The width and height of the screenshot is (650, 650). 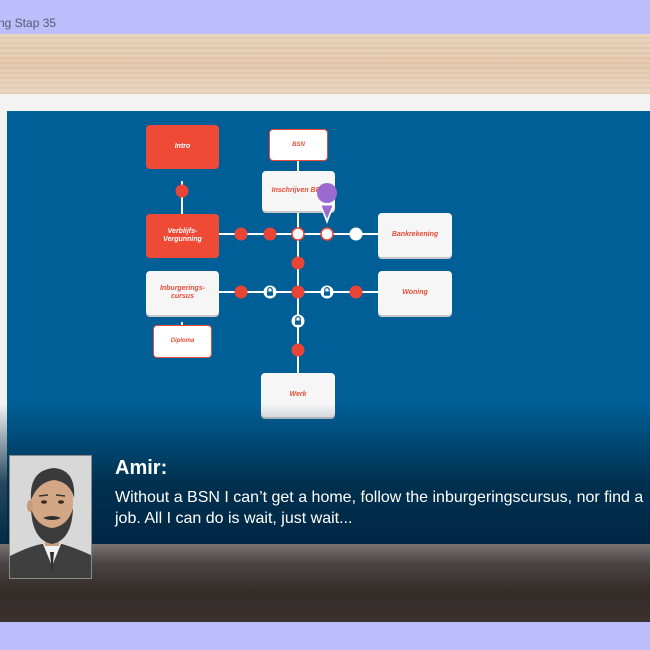 What do you see at coordinates (298, 191) in the screenshot?
I see `node-inschrijven-brp: Inschrijven BRP` at bounding box center [298, 191].